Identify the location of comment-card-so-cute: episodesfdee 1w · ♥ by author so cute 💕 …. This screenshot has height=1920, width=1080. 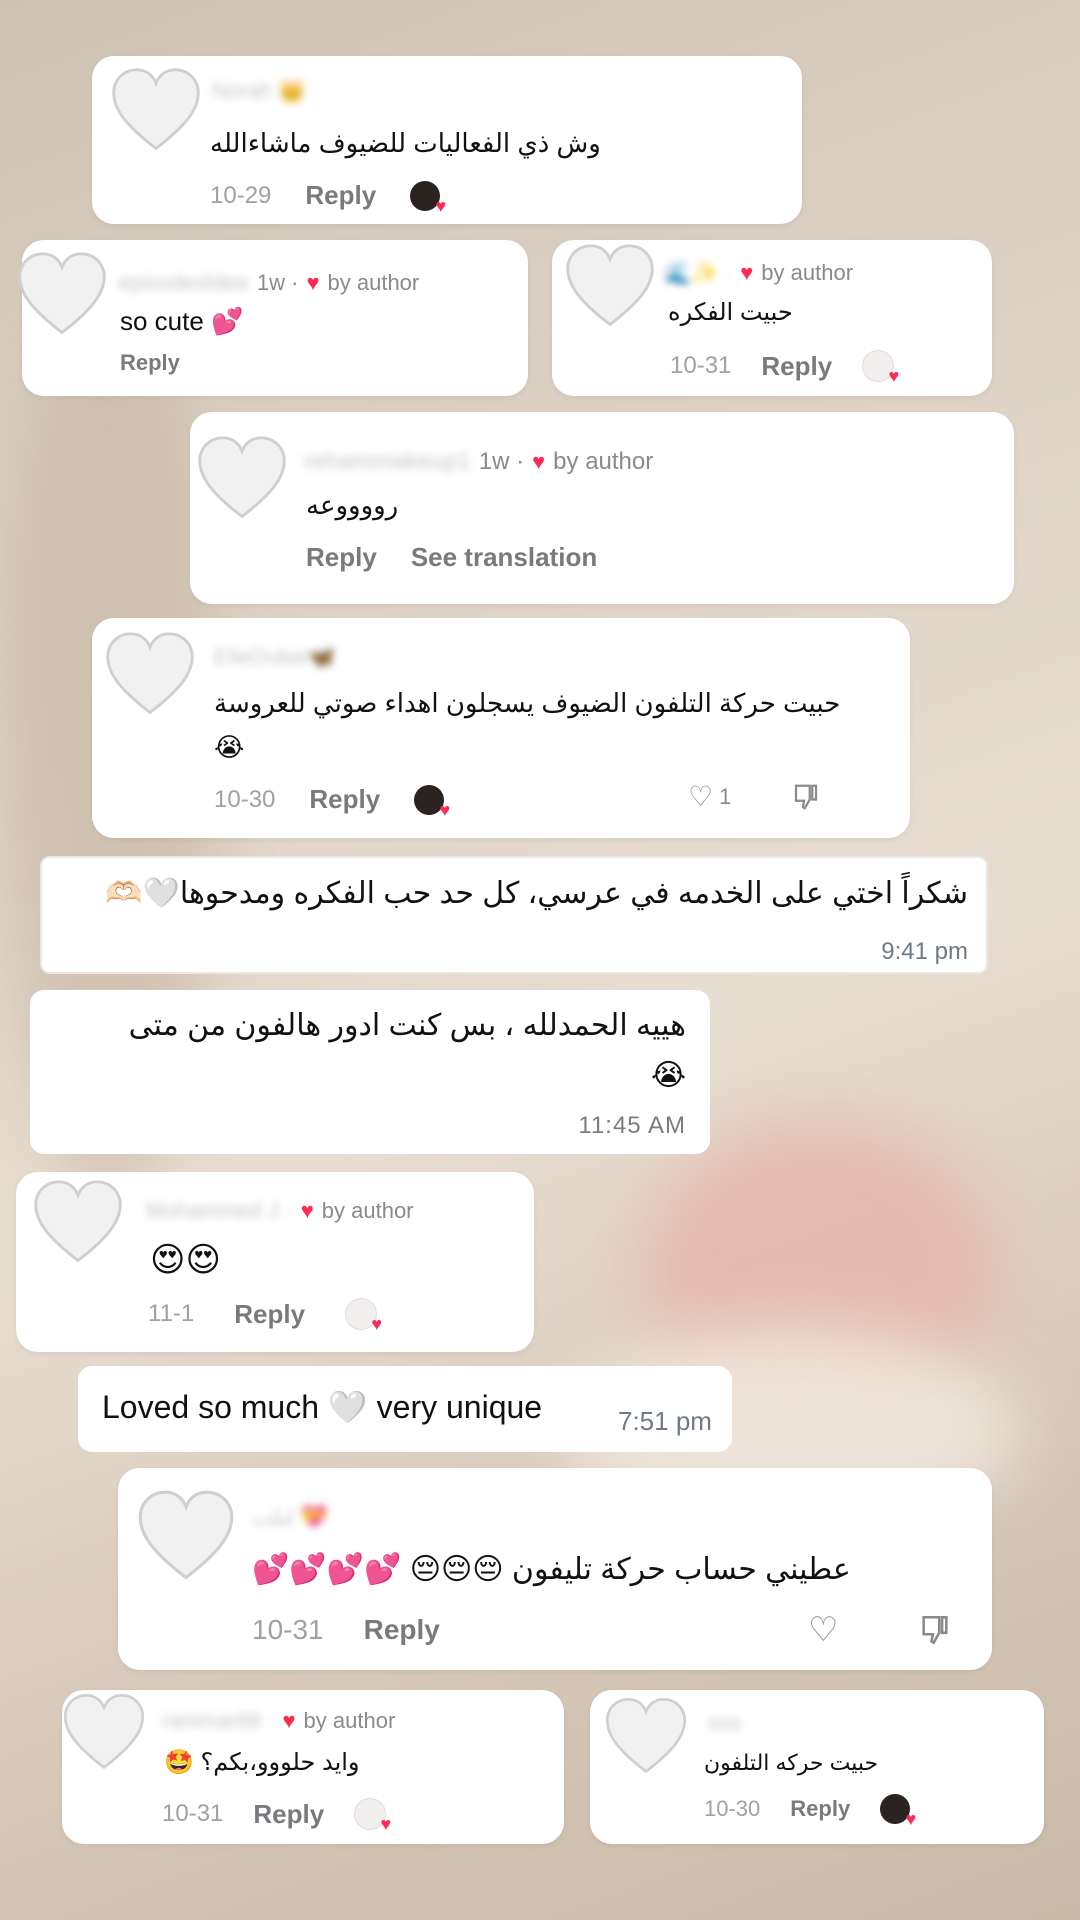
(273, 318).